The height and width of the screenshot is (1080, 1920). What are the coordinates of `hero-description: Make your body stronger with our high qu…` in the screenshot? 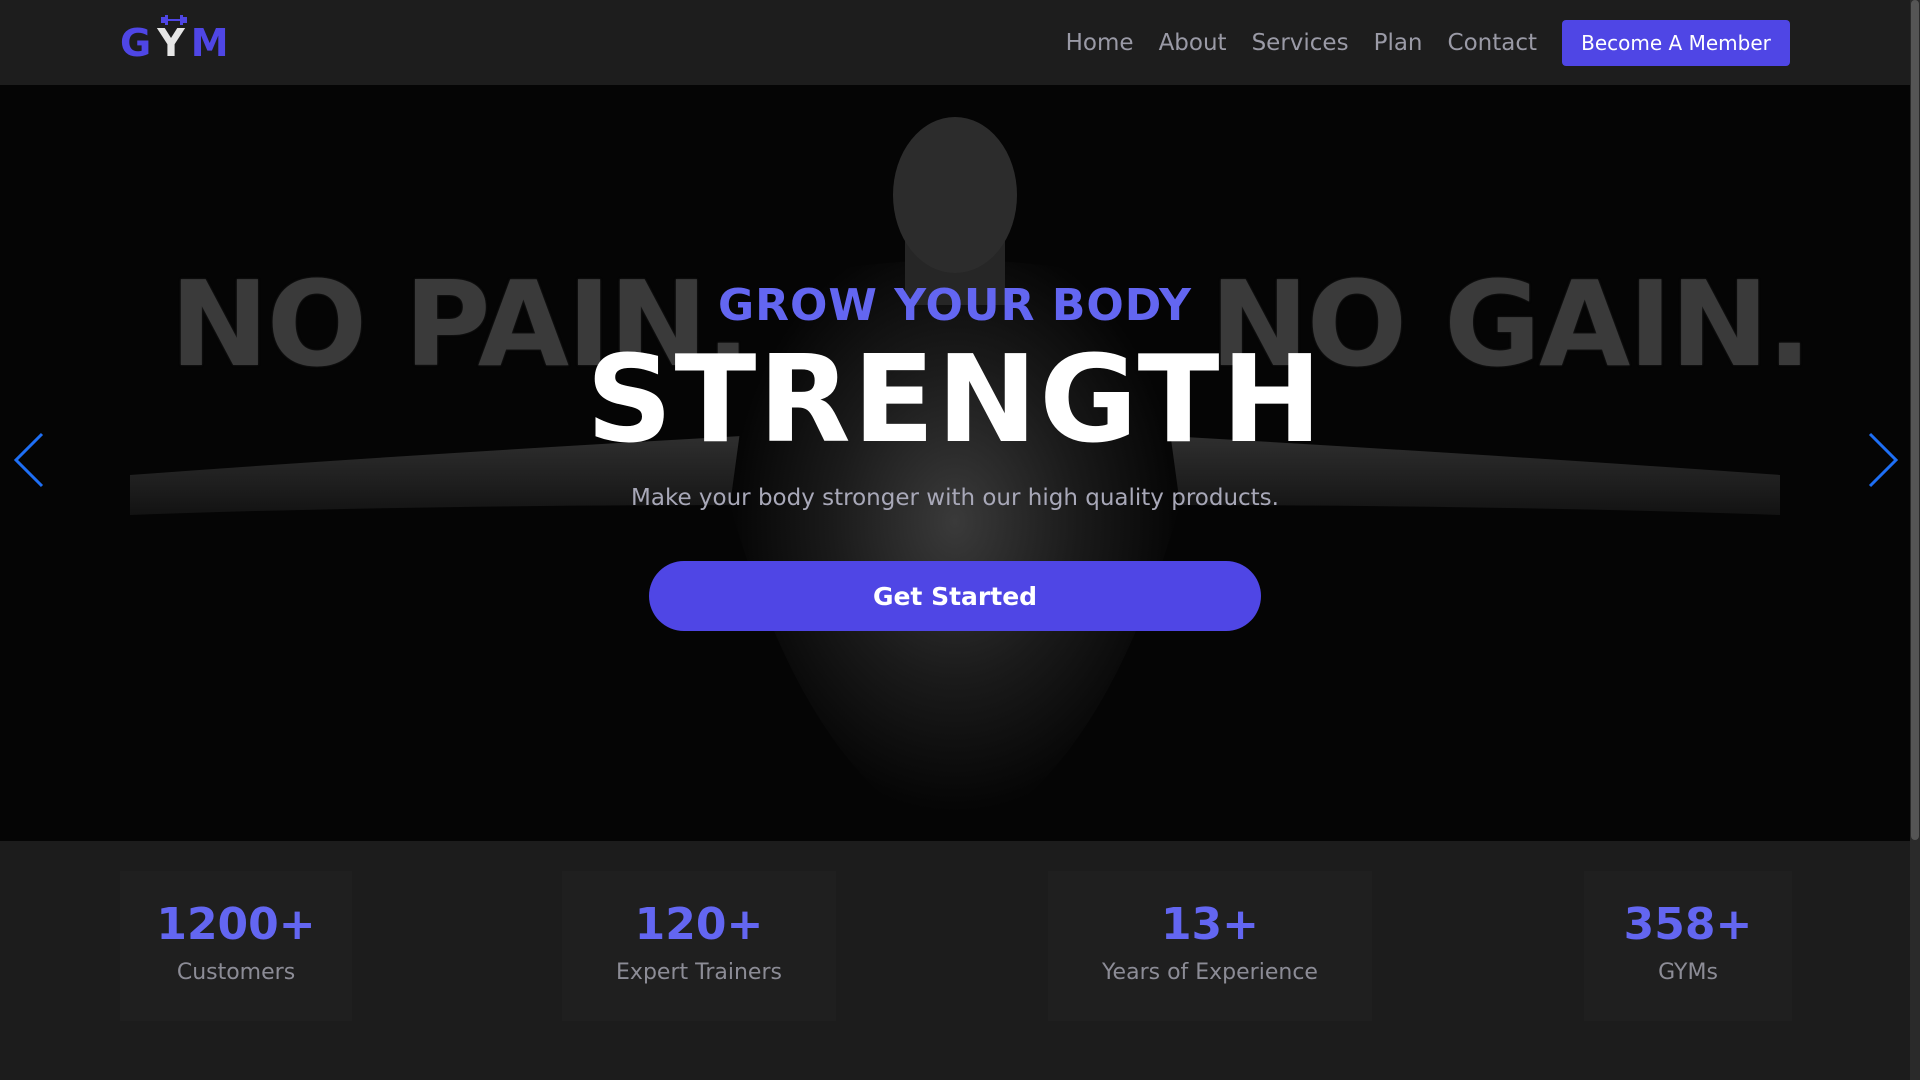 It's located at (955, 498).